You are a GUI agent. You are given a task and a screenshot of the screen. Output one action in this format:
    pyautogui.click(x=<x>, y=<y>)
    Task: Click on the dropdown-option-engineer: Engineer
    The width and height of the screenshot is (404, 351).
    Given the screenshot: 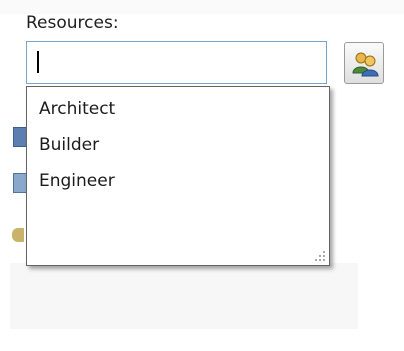 What is the action you would take?
    pyautogui.click(x=77, y=181)
    